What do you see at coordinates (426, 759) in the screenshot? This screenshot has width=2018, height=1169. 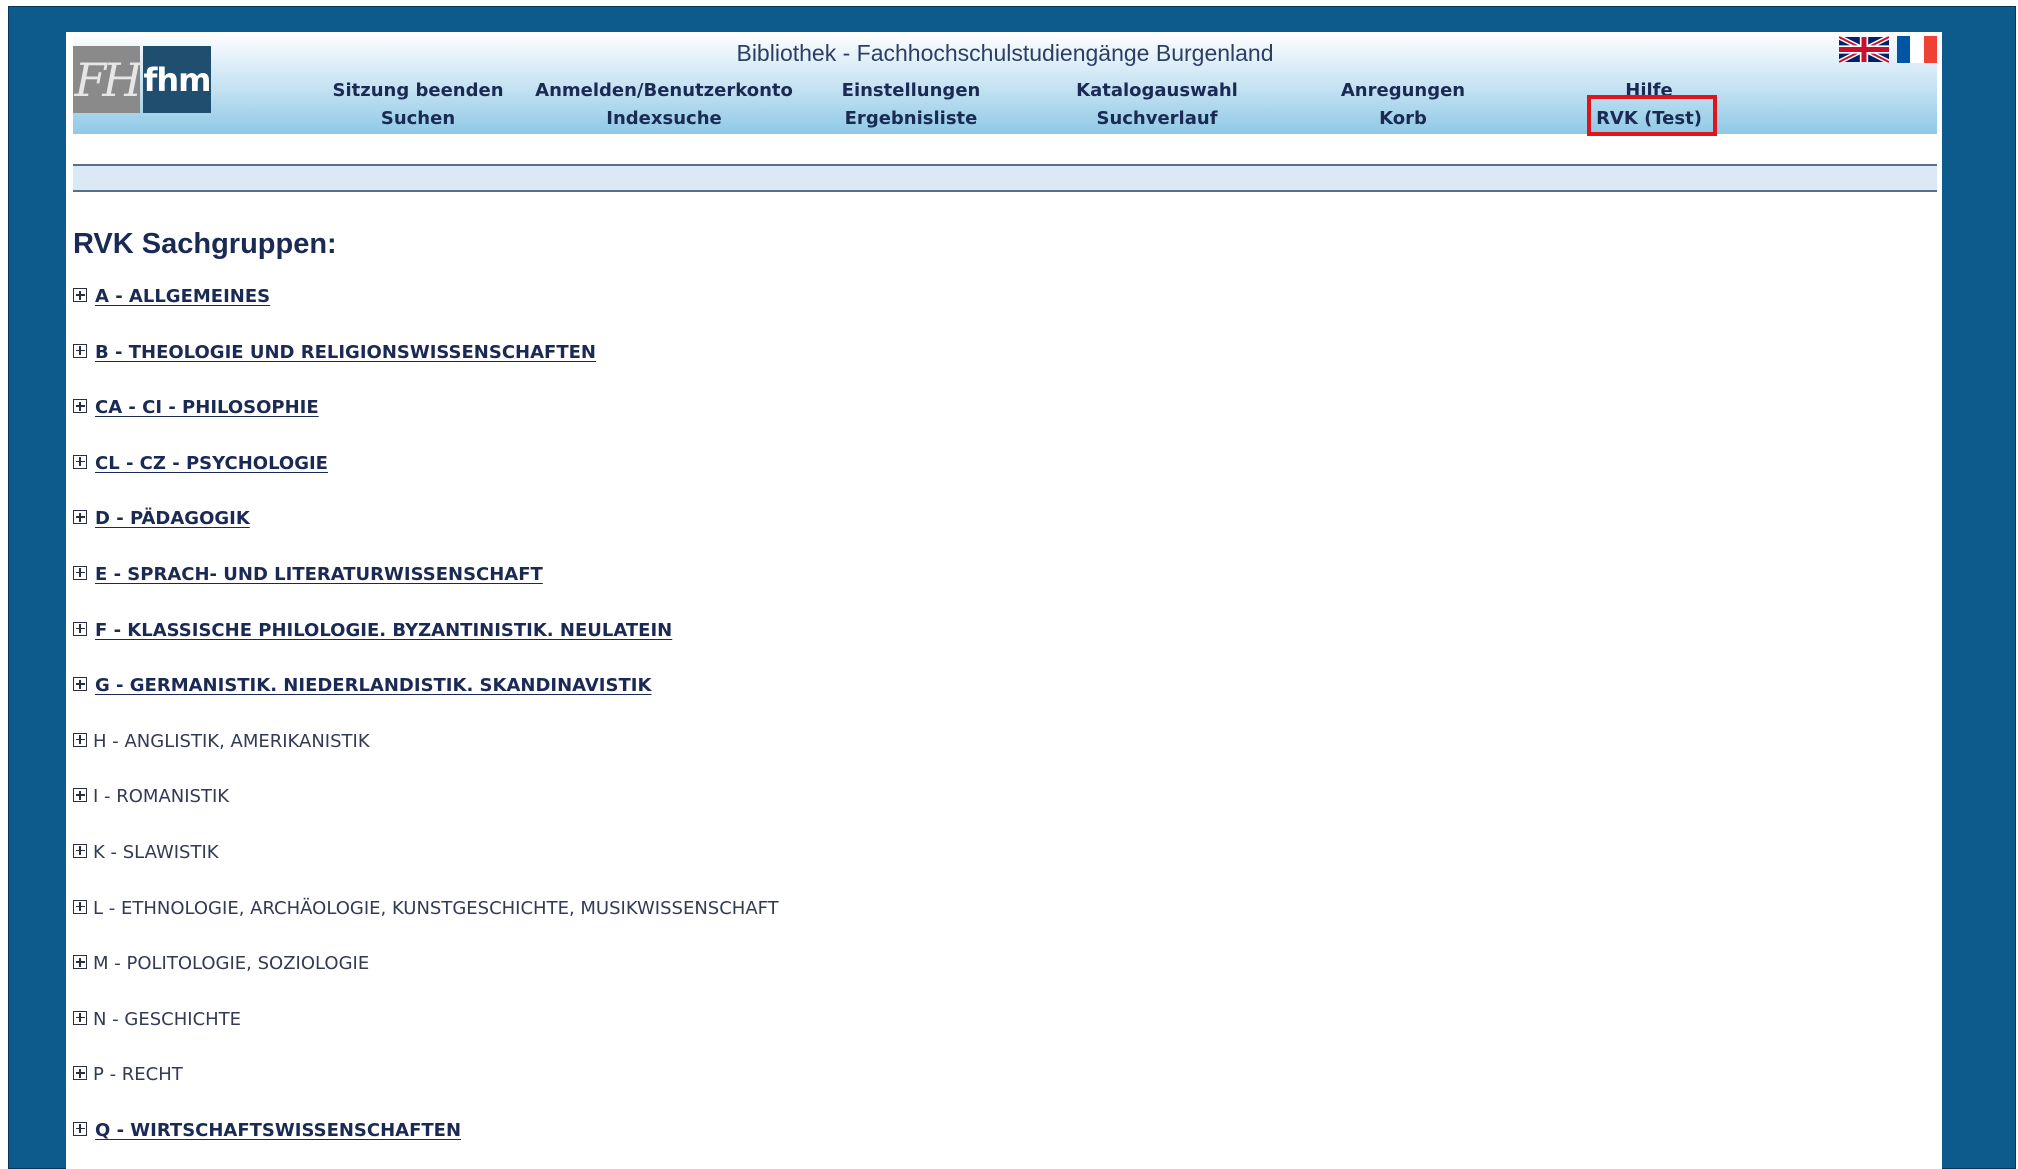 I see `category-item: H - ANGLISTIK, AMERIKANISTIK` at bounding box center [426, 759].